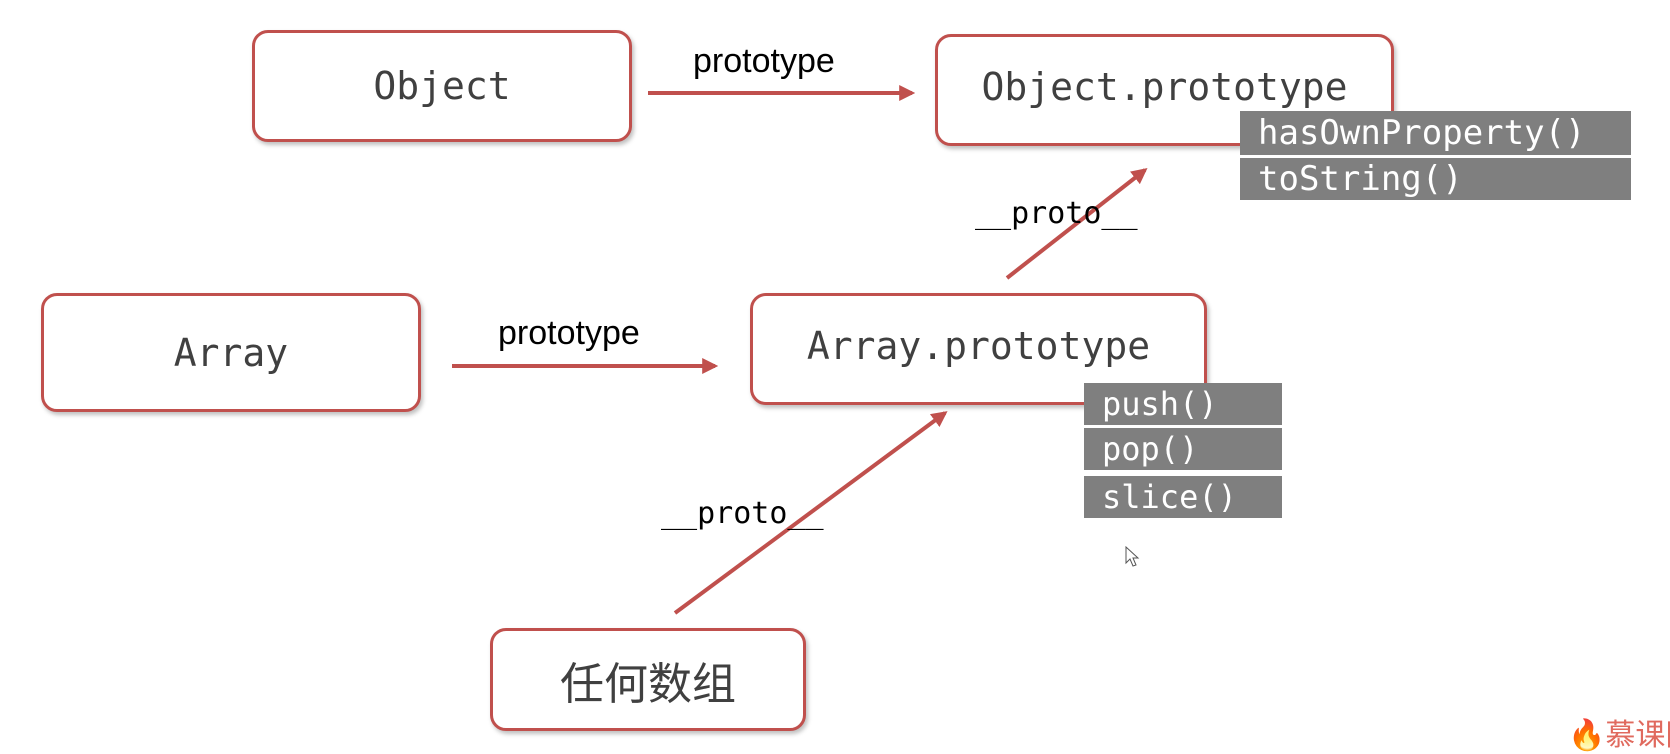 The image size is (1670, 754). I want to click on node-array-label: Array, so click(231, 352).